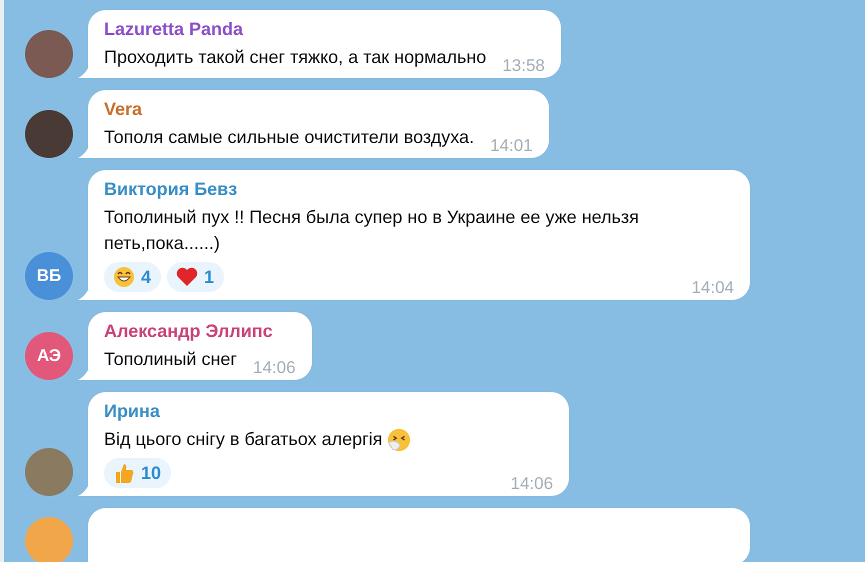 This screenshot has width=865, height=562. Describe the element at coordinates (187, 277) in the screenshot. I see `heart-icon` at that location.